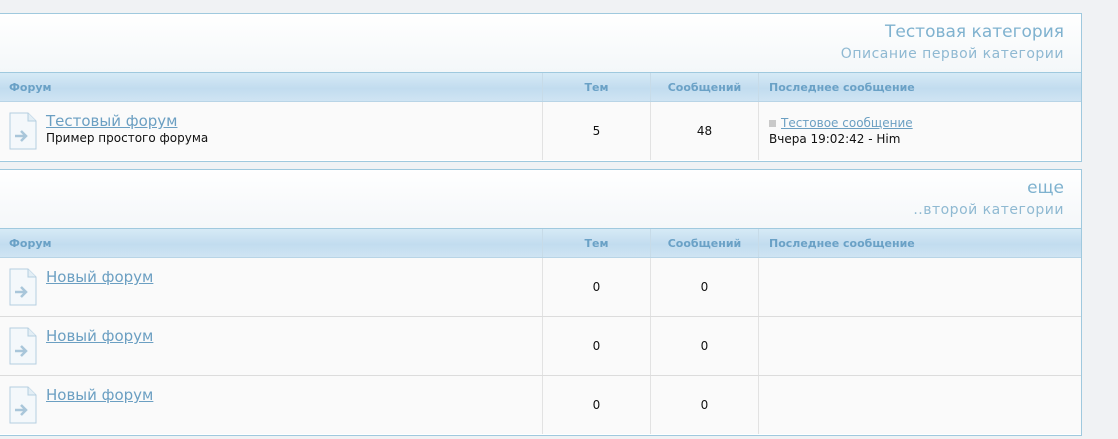 This screenshot has height=439, width=1118. What do you see at coordinates (127, 121) in the screenshot?
I see `forum-link: Тестовый форум` at bounding box center [127, 121].